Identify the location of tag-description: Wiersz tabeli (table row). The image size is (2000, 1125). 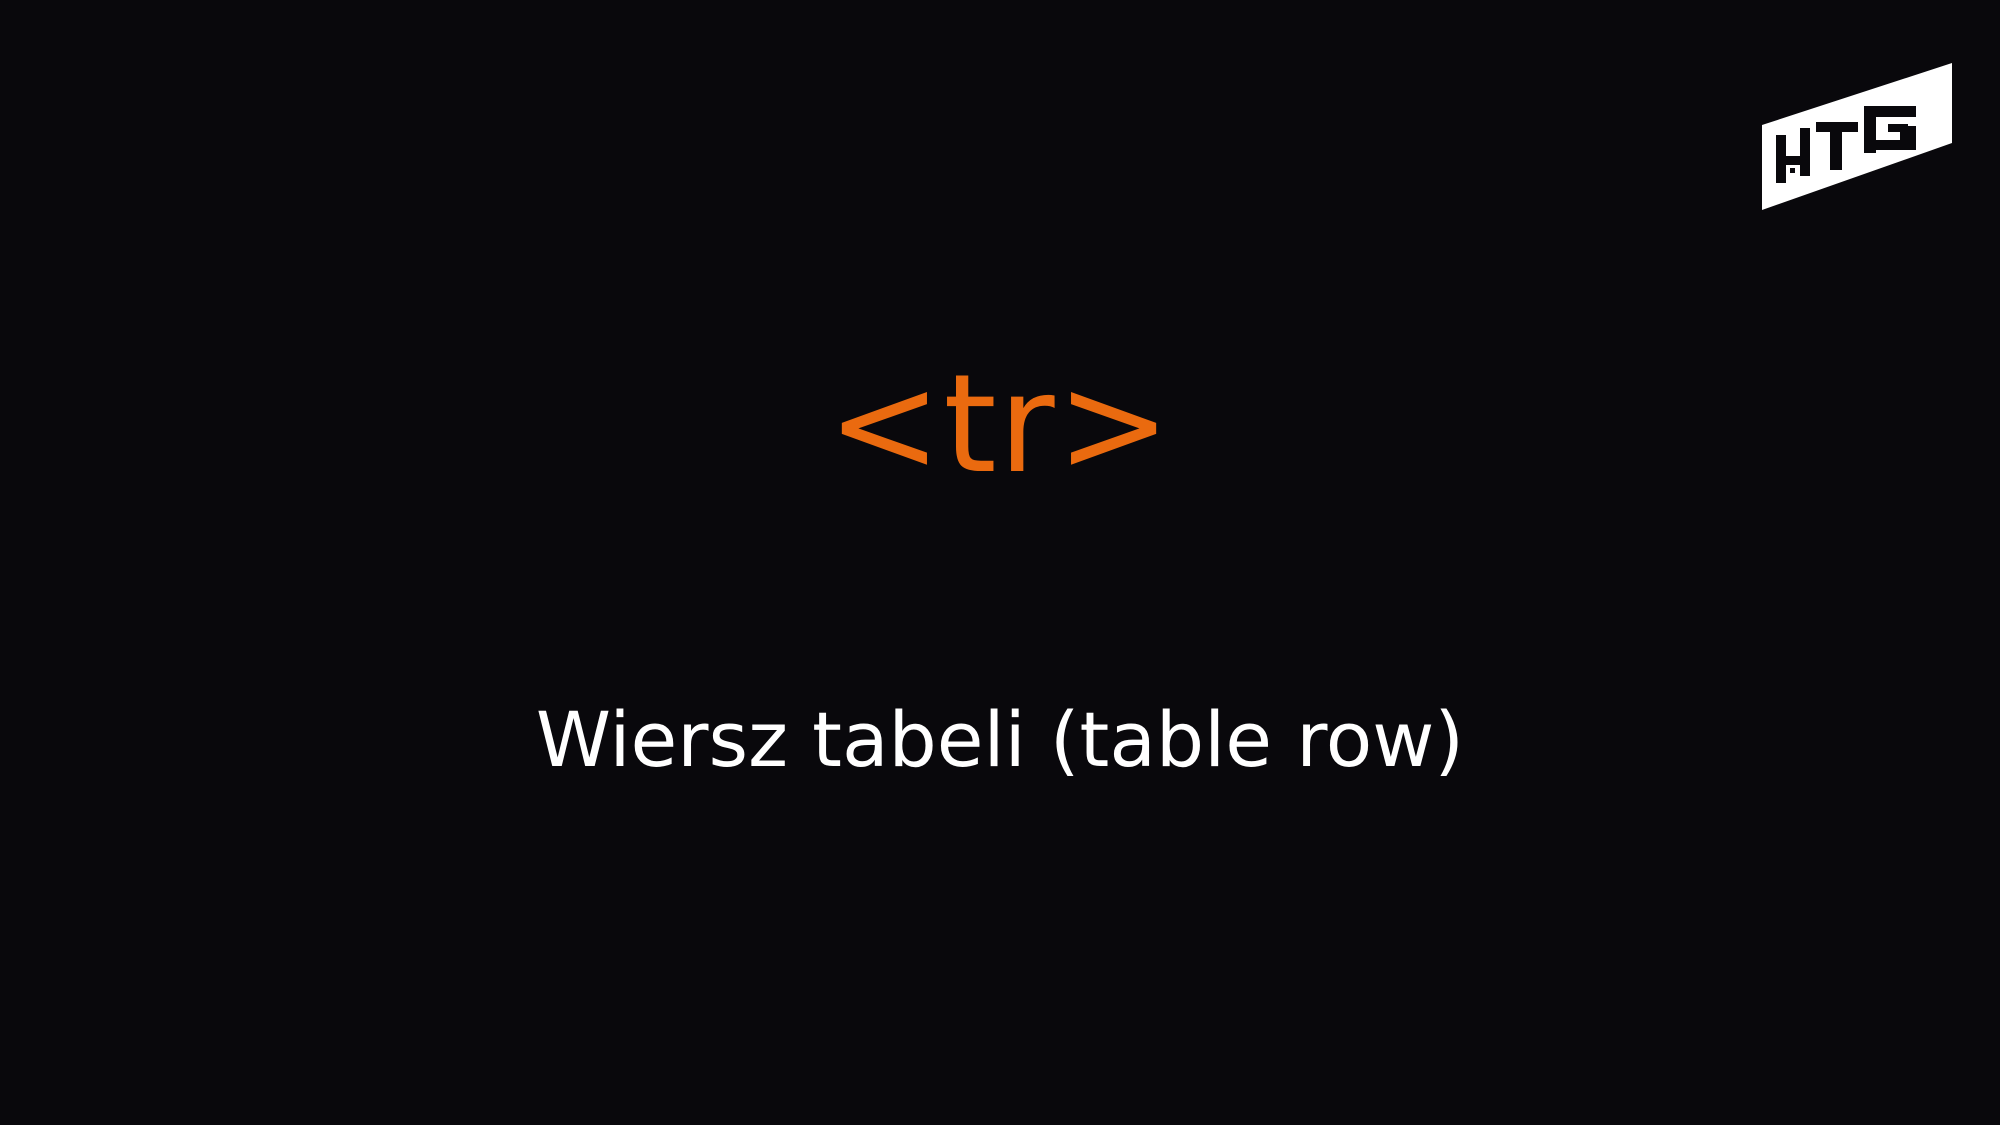
(1000, 739).